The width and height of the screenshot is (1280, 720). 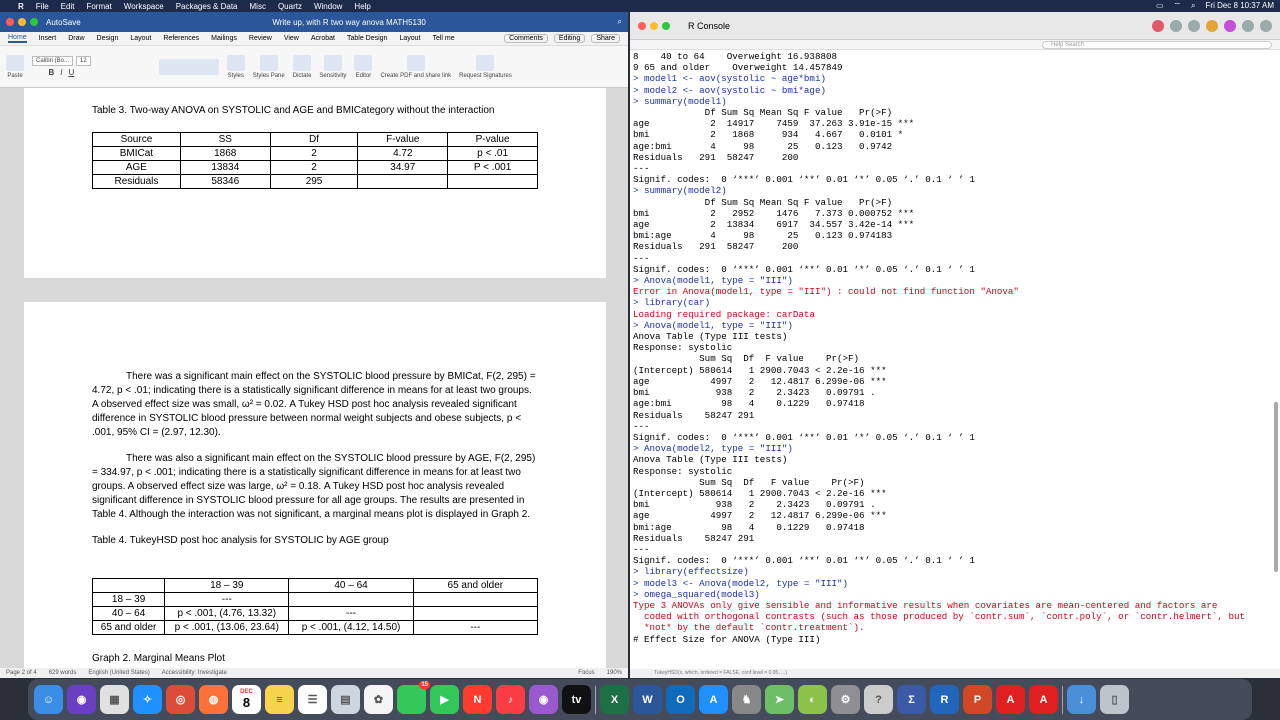 What do you see at coordinates (147, 699) in the screenshot?
I see `safari-icon: ✧` at bounding box center [147, 699].